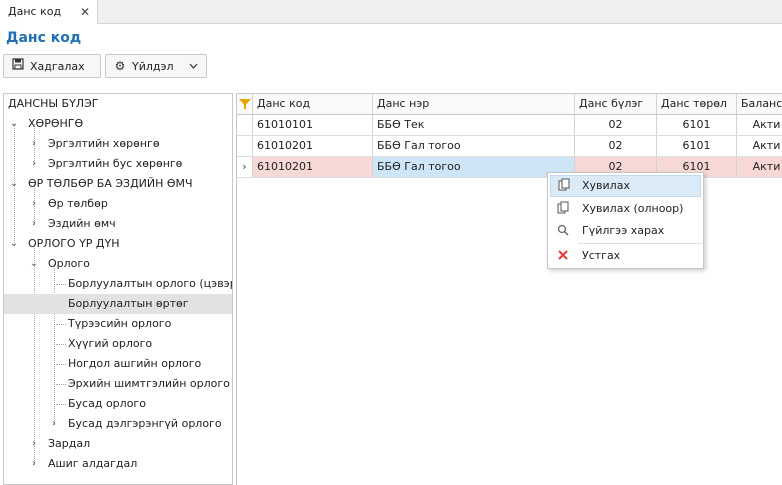  Describe the element at coordinates (616, 104) in the screenshot. I see `column-header-account-group: Данс бүлэг` at that location.